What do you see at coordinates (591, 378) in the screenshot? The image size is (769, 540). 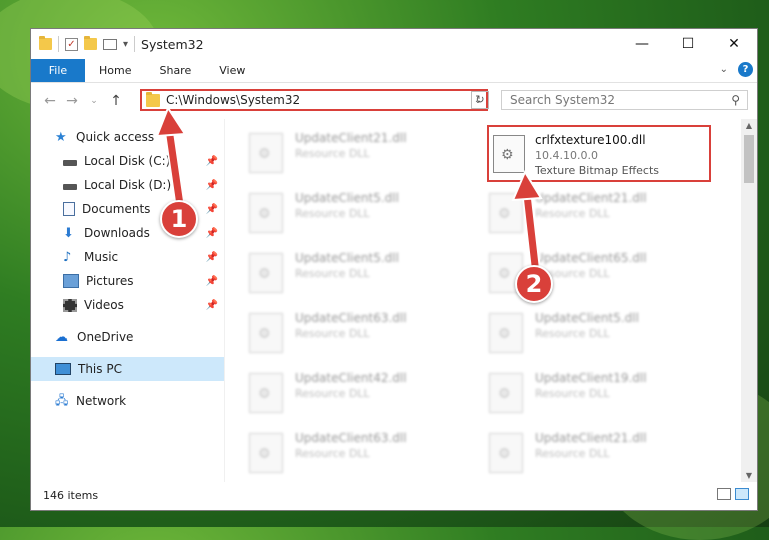 I see `file-name: UpdateClient19.dll` at bounding box center [591, 378].